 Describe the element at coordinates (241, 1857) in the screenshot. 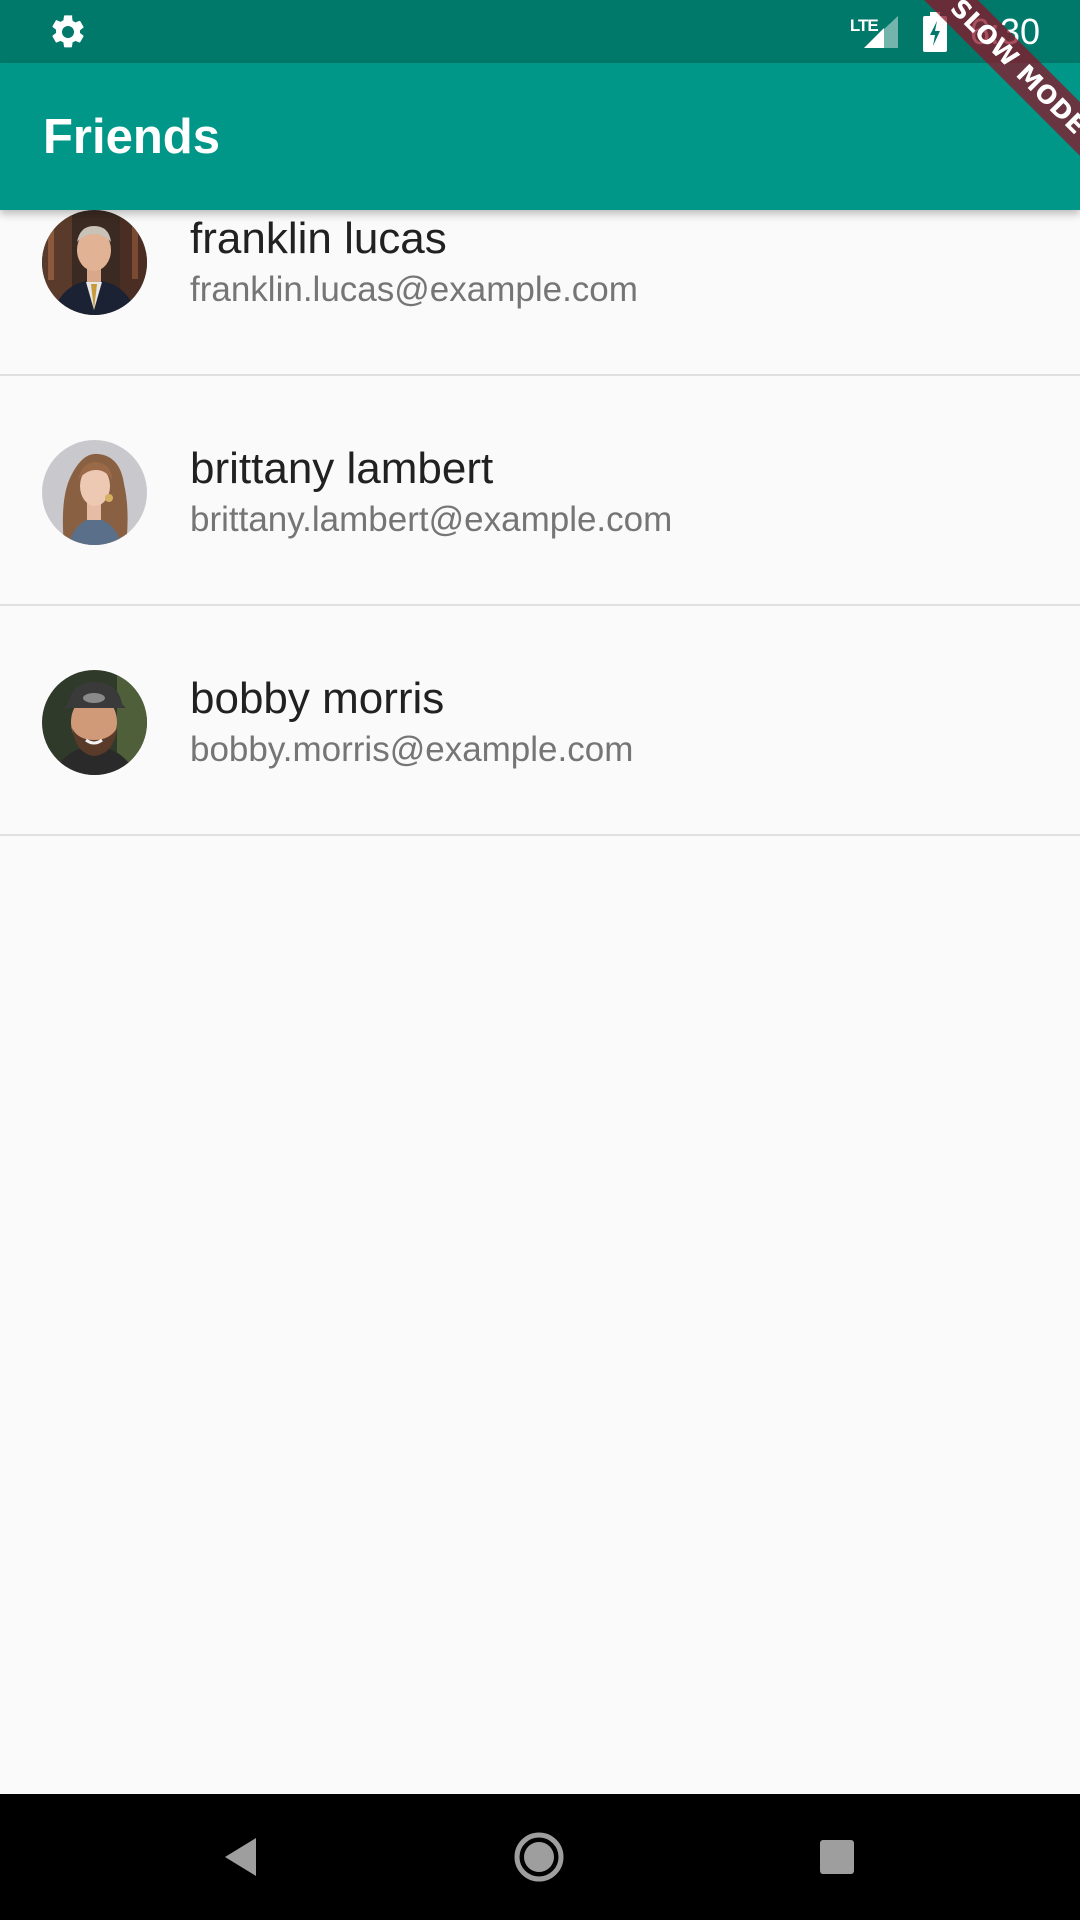

I see `back-icon` at that location.